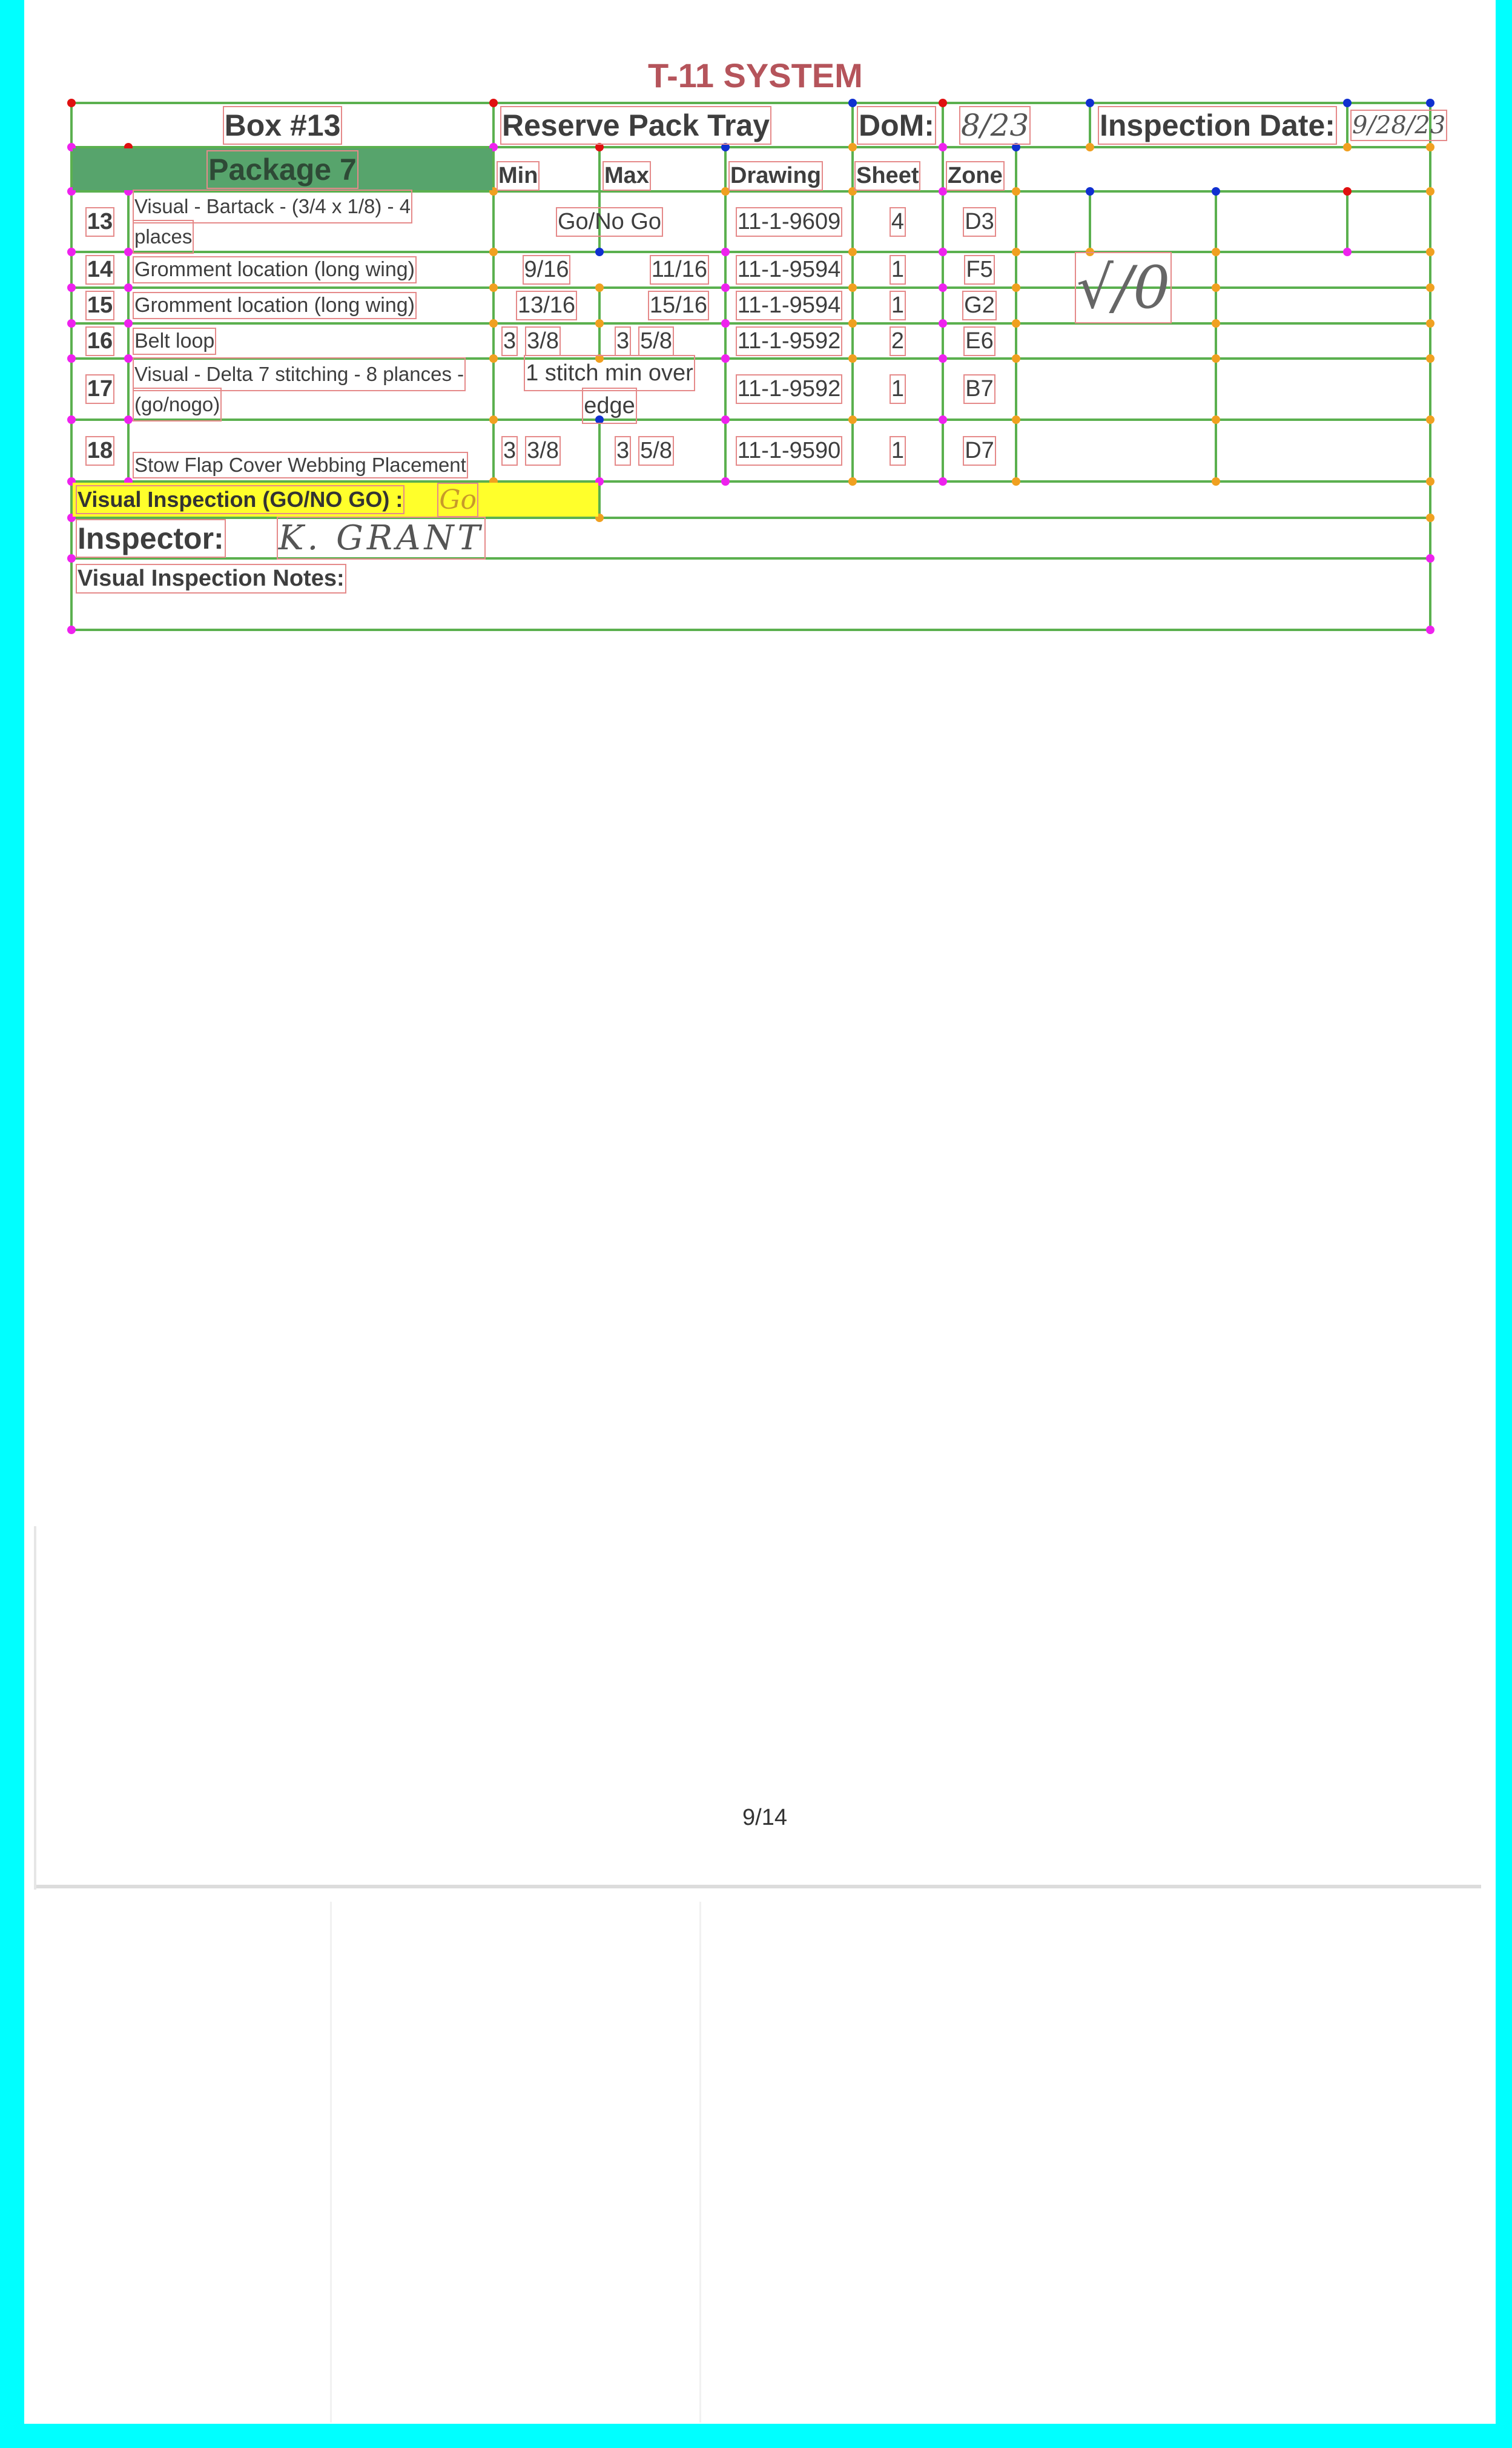 The width and height of the screenshot is (1512, 2448). What do you see at coordinates (546, 305) in the screenshot?
I see `row-15-min-cell: 13/16` at bounding box center [546, 305].